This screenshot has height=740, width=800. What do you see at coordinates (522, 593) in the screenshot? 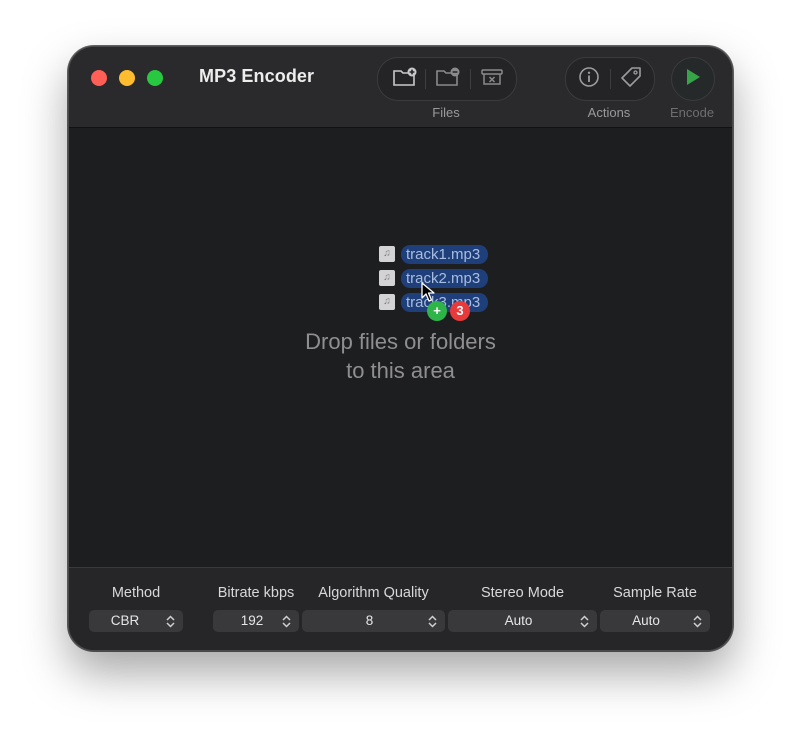
I see `stereo-mode-label: Stereo Mode` at bounding box center [522, 593].